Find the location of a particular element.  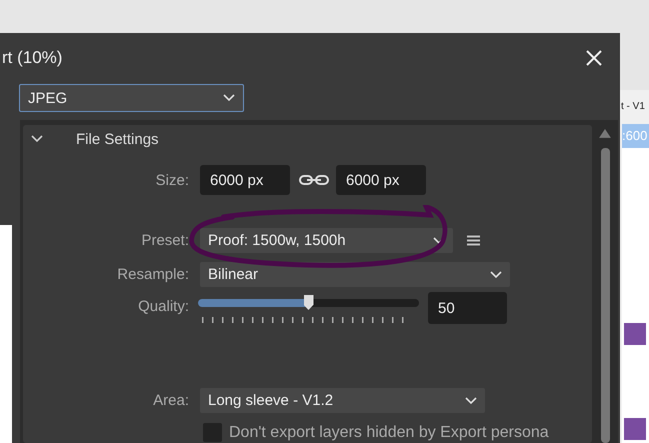

window-title: rt (10%) is located at coordinates (32, 58).